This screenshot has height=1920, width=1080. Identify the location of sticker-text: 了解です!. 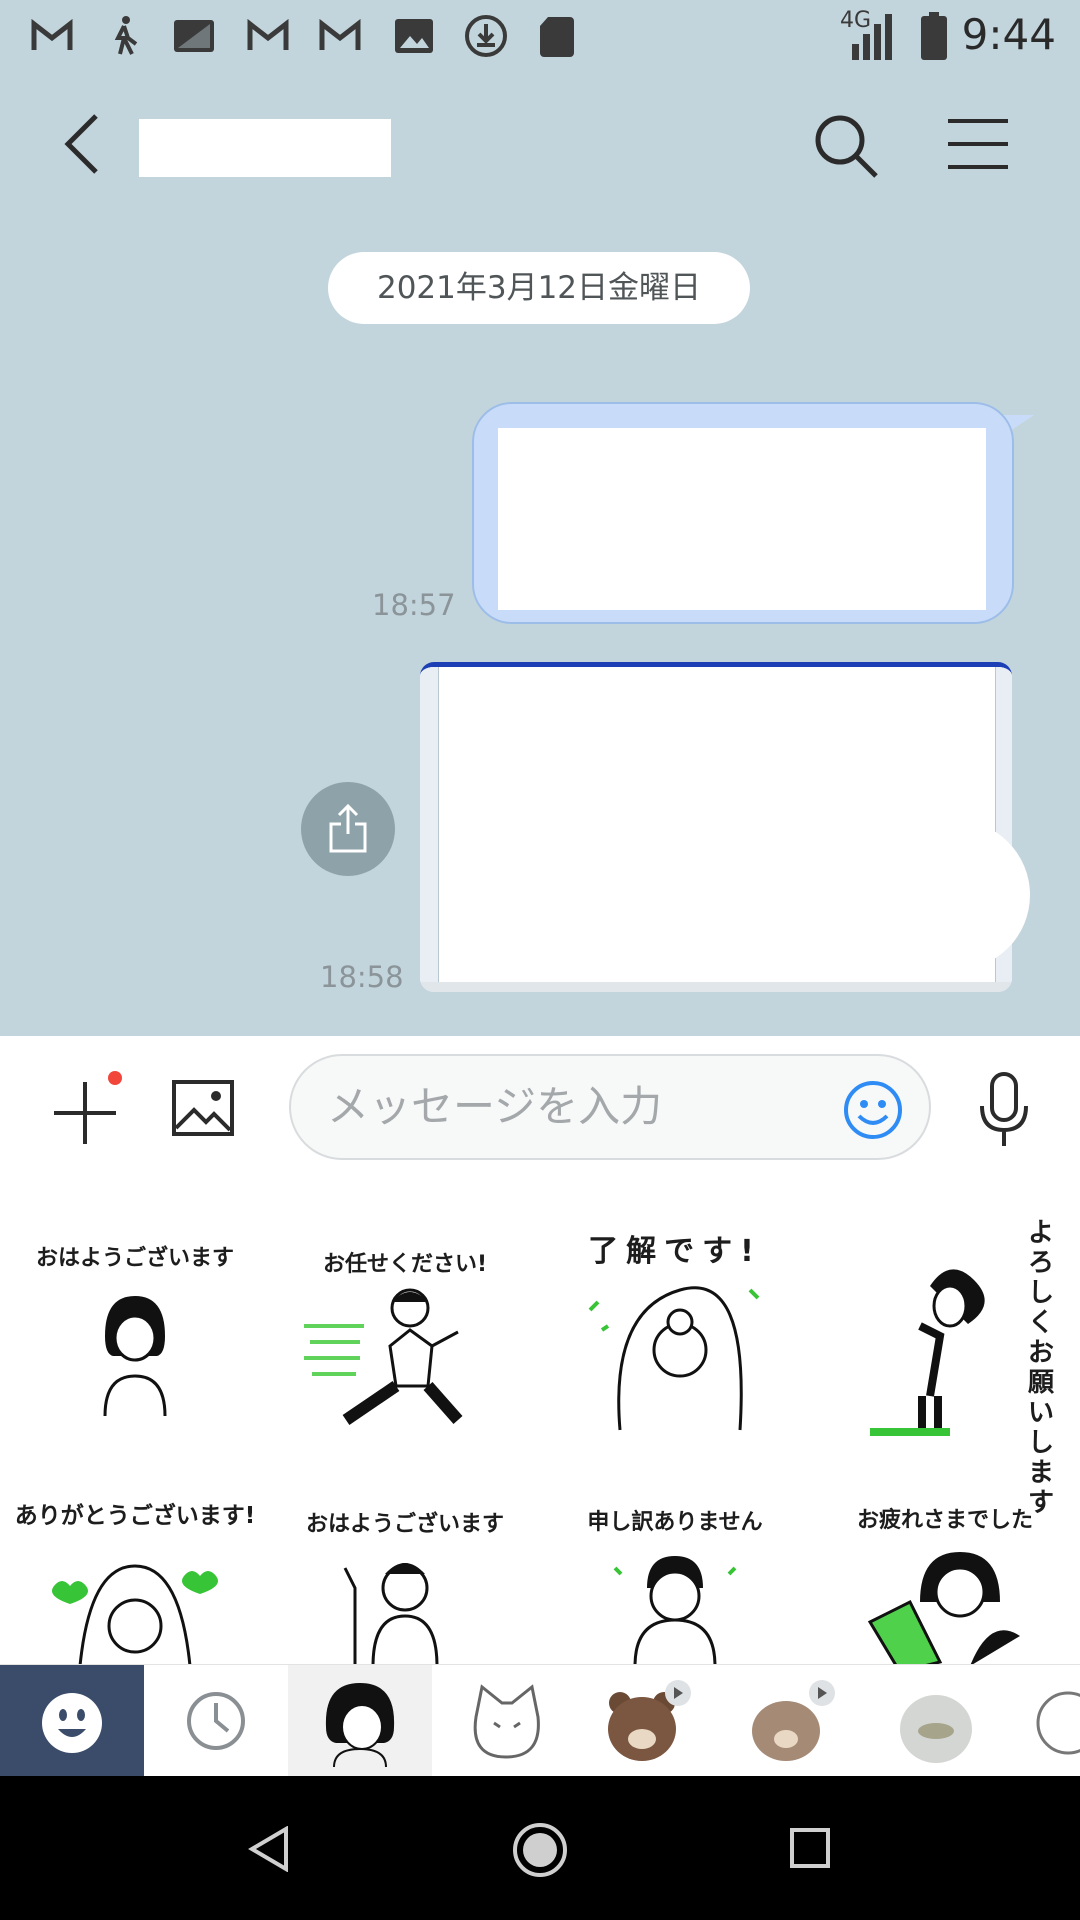
(675, 1251).